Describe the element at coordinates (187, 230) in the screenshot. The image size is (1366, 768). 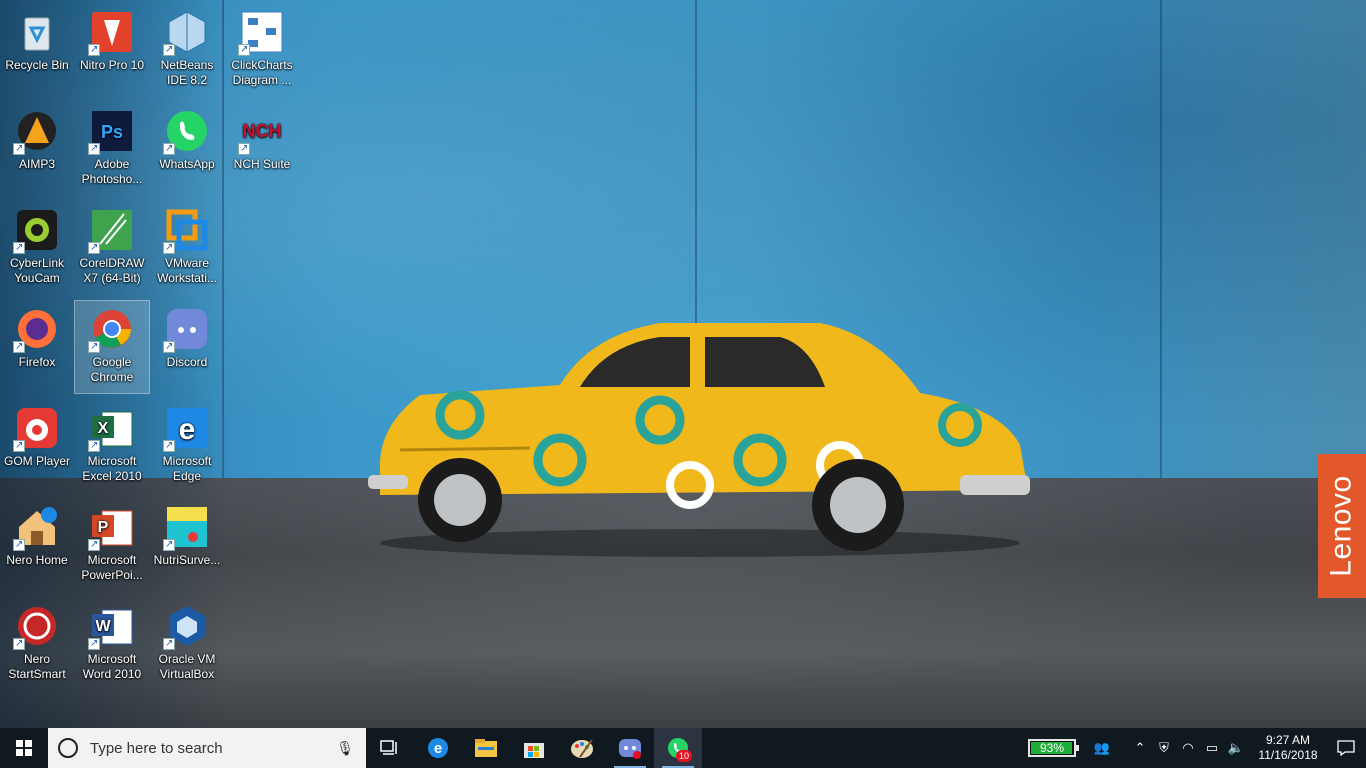
I see `vmware-icon` at that location.